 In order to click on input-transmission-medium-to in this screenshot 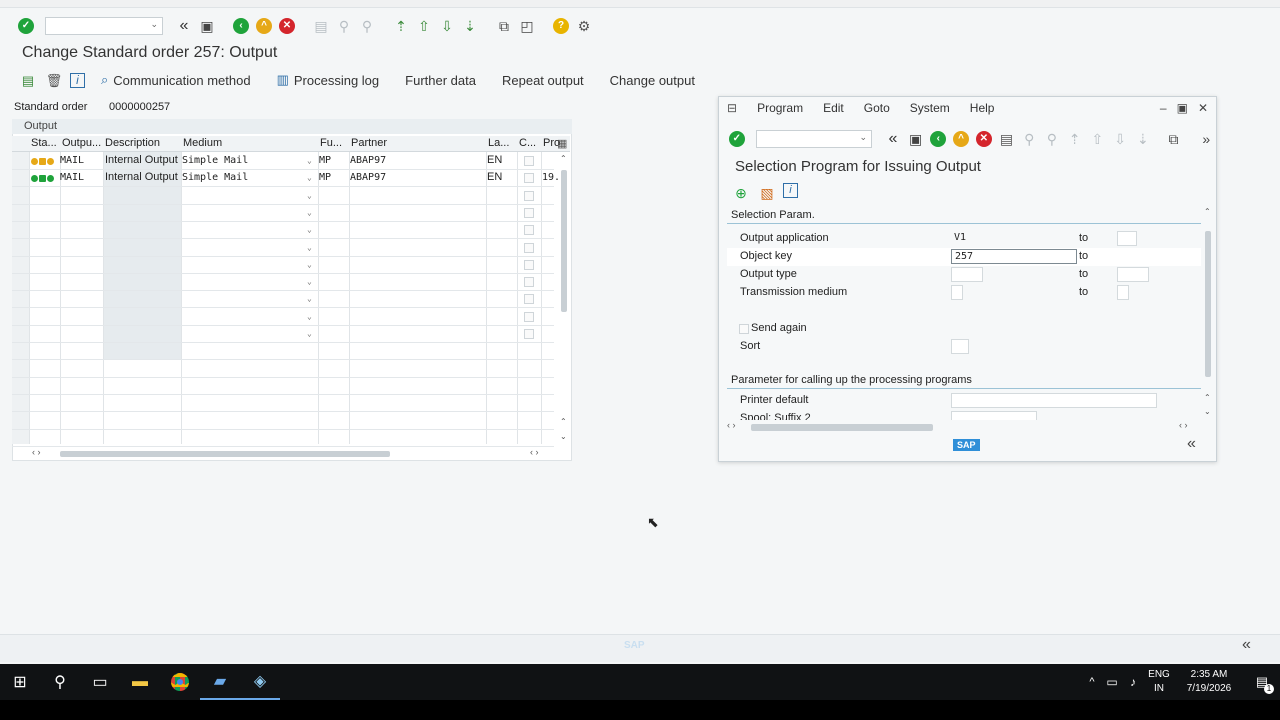, I will do `click(1123, 292)`.